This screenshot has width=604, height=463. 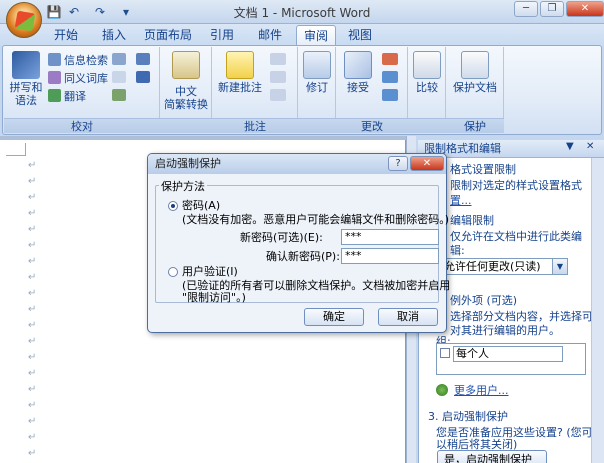 I want to click on protect-document-label: 保护文档, so click(x=475, y=87).